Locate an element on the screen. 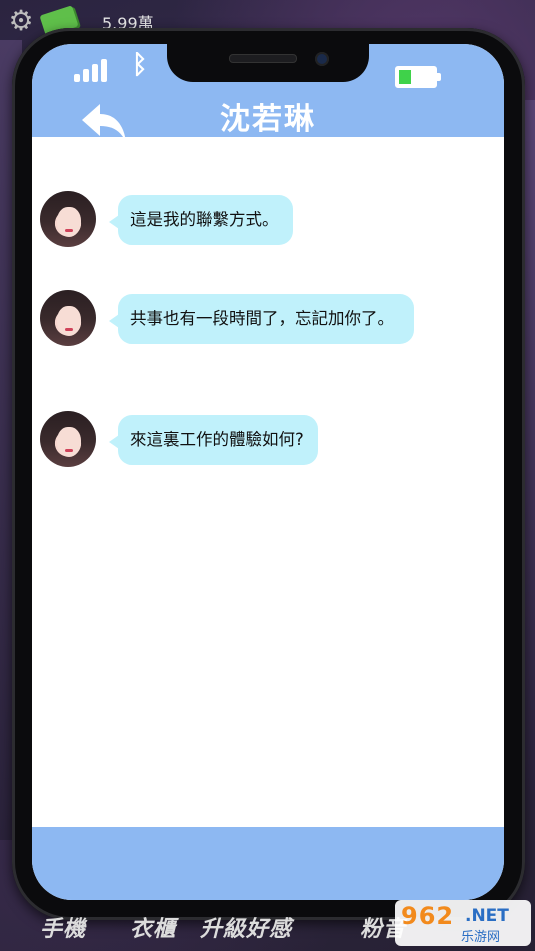 The height and width of the screenshot is (951, 535). battery-level is located at coordinates (405, 77).